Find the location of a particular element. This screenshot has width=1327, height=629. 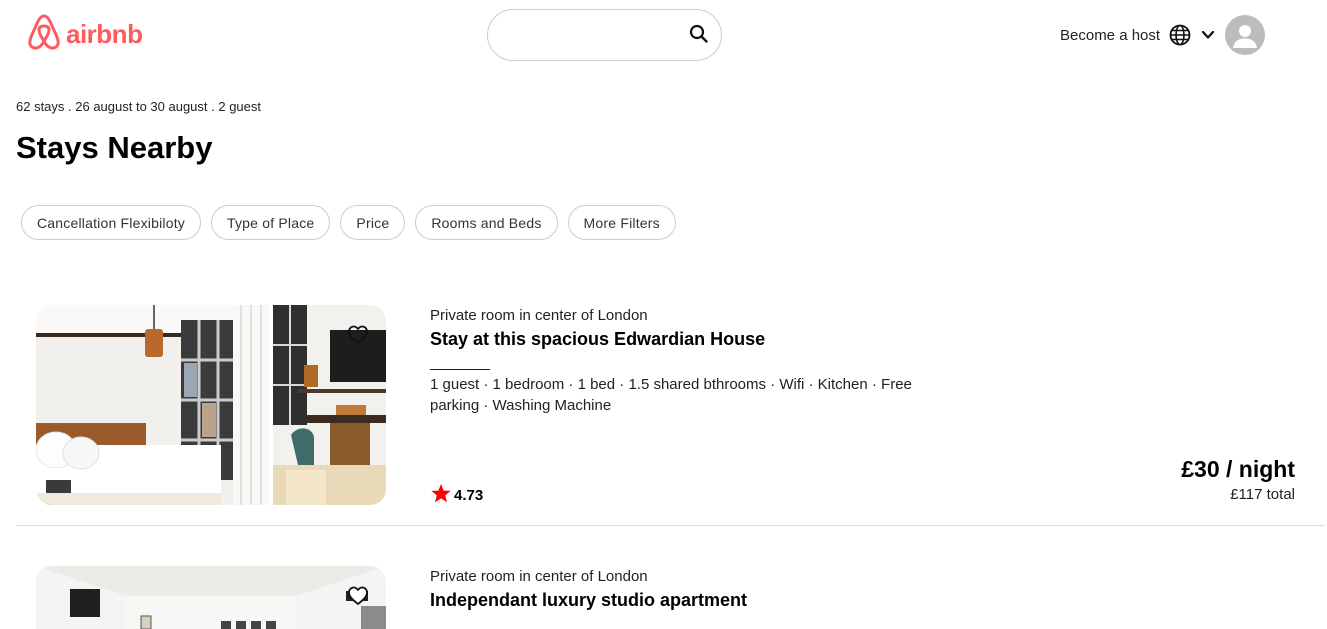

listing-subtitle: Private room in center of London is located at coordinates (539, 576).